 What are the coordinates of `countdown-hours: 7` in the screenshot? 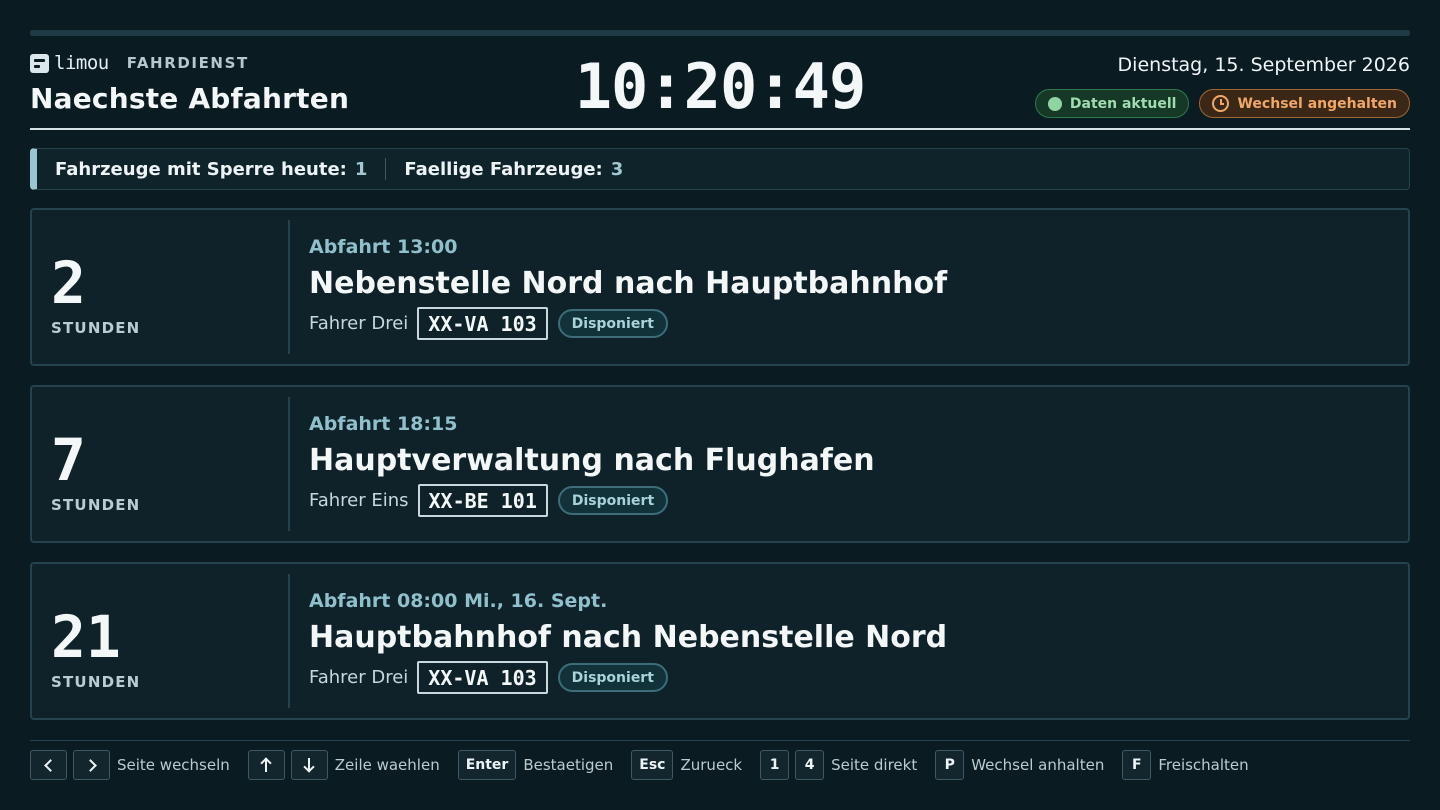 It's located at (68, 460).